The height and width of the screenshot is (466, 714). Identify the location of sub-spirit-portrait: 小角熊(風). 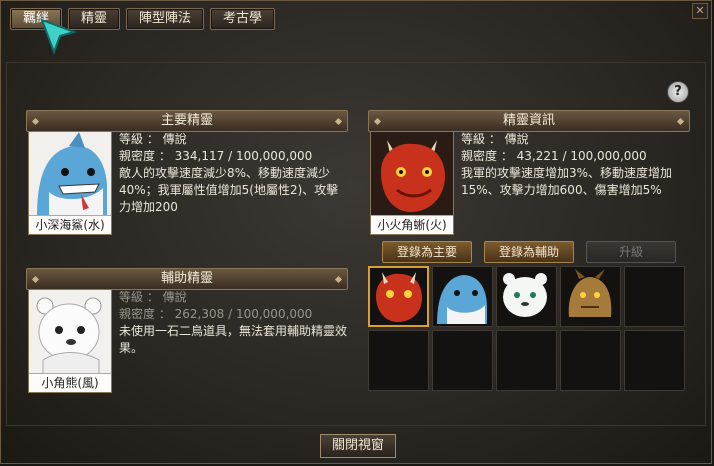
(70, 341).